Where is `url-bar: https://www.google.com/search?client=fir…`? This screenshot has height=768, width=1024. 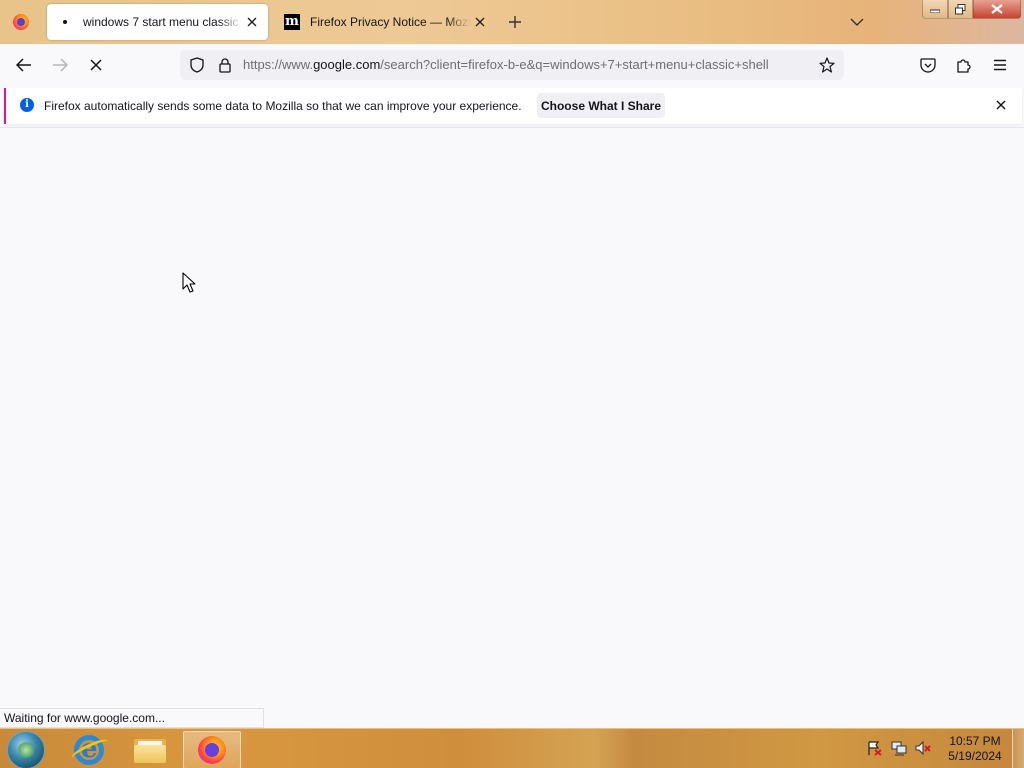 url-bar: https://www.google.com/search?client=fir… is located at coordinates (512, 65).